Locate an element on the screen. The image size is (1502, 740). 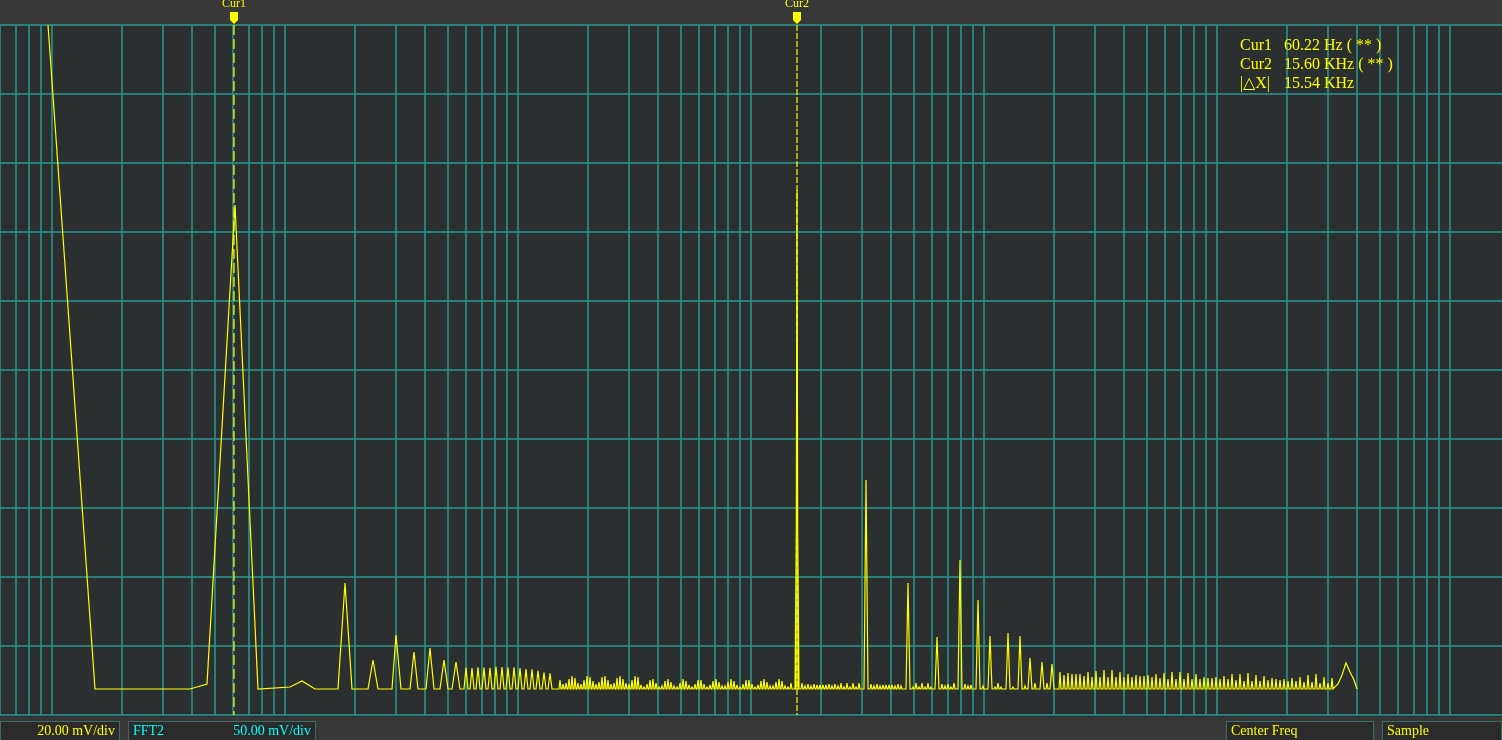
readout-value: 15.60 KHz ( ** ) is located at coordinates (1338, 63).